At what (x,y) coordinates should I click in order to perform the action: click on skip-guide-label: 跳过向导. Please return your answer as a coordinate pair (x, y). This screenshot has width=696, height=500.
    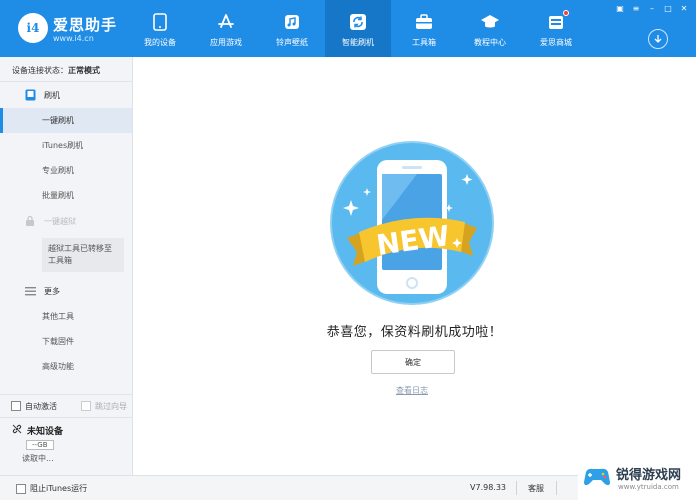
    Looking at the image, I should click on (111, 406).